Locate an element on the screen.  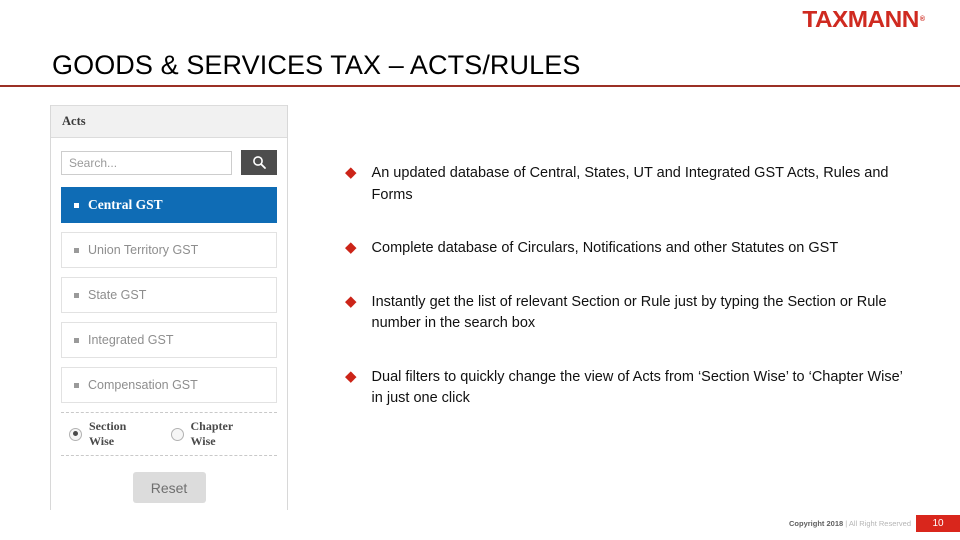
copyright-bold: Copyright 2018 is located at coordinates (816, 523).